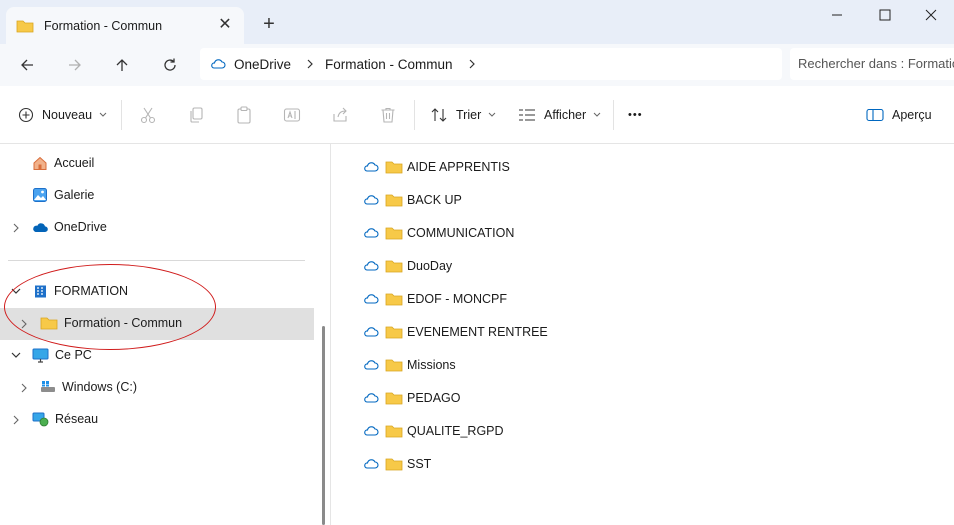 This screenshot has height=525, width=954. What do you see at coordinates (48, 386) in the screenshot?
I see `drive-icon` at bounding box center [48, 386].